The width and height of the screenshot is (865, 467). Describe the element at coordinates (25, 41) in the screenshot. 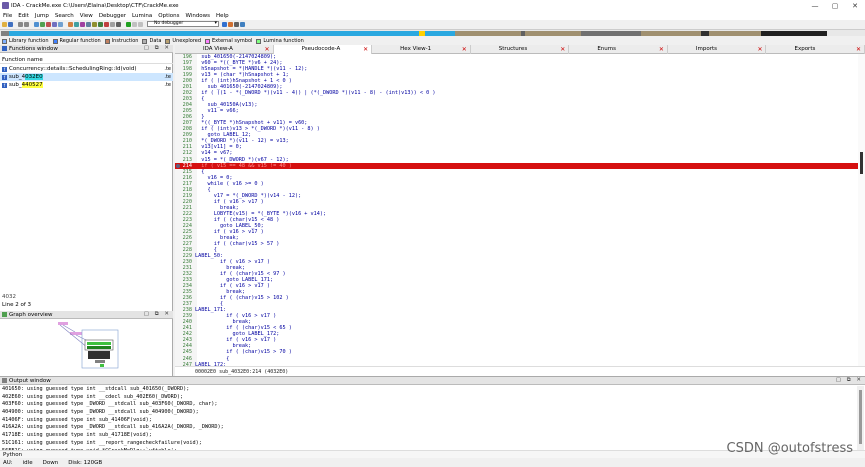

I see `legend-item: Library function` at that location.